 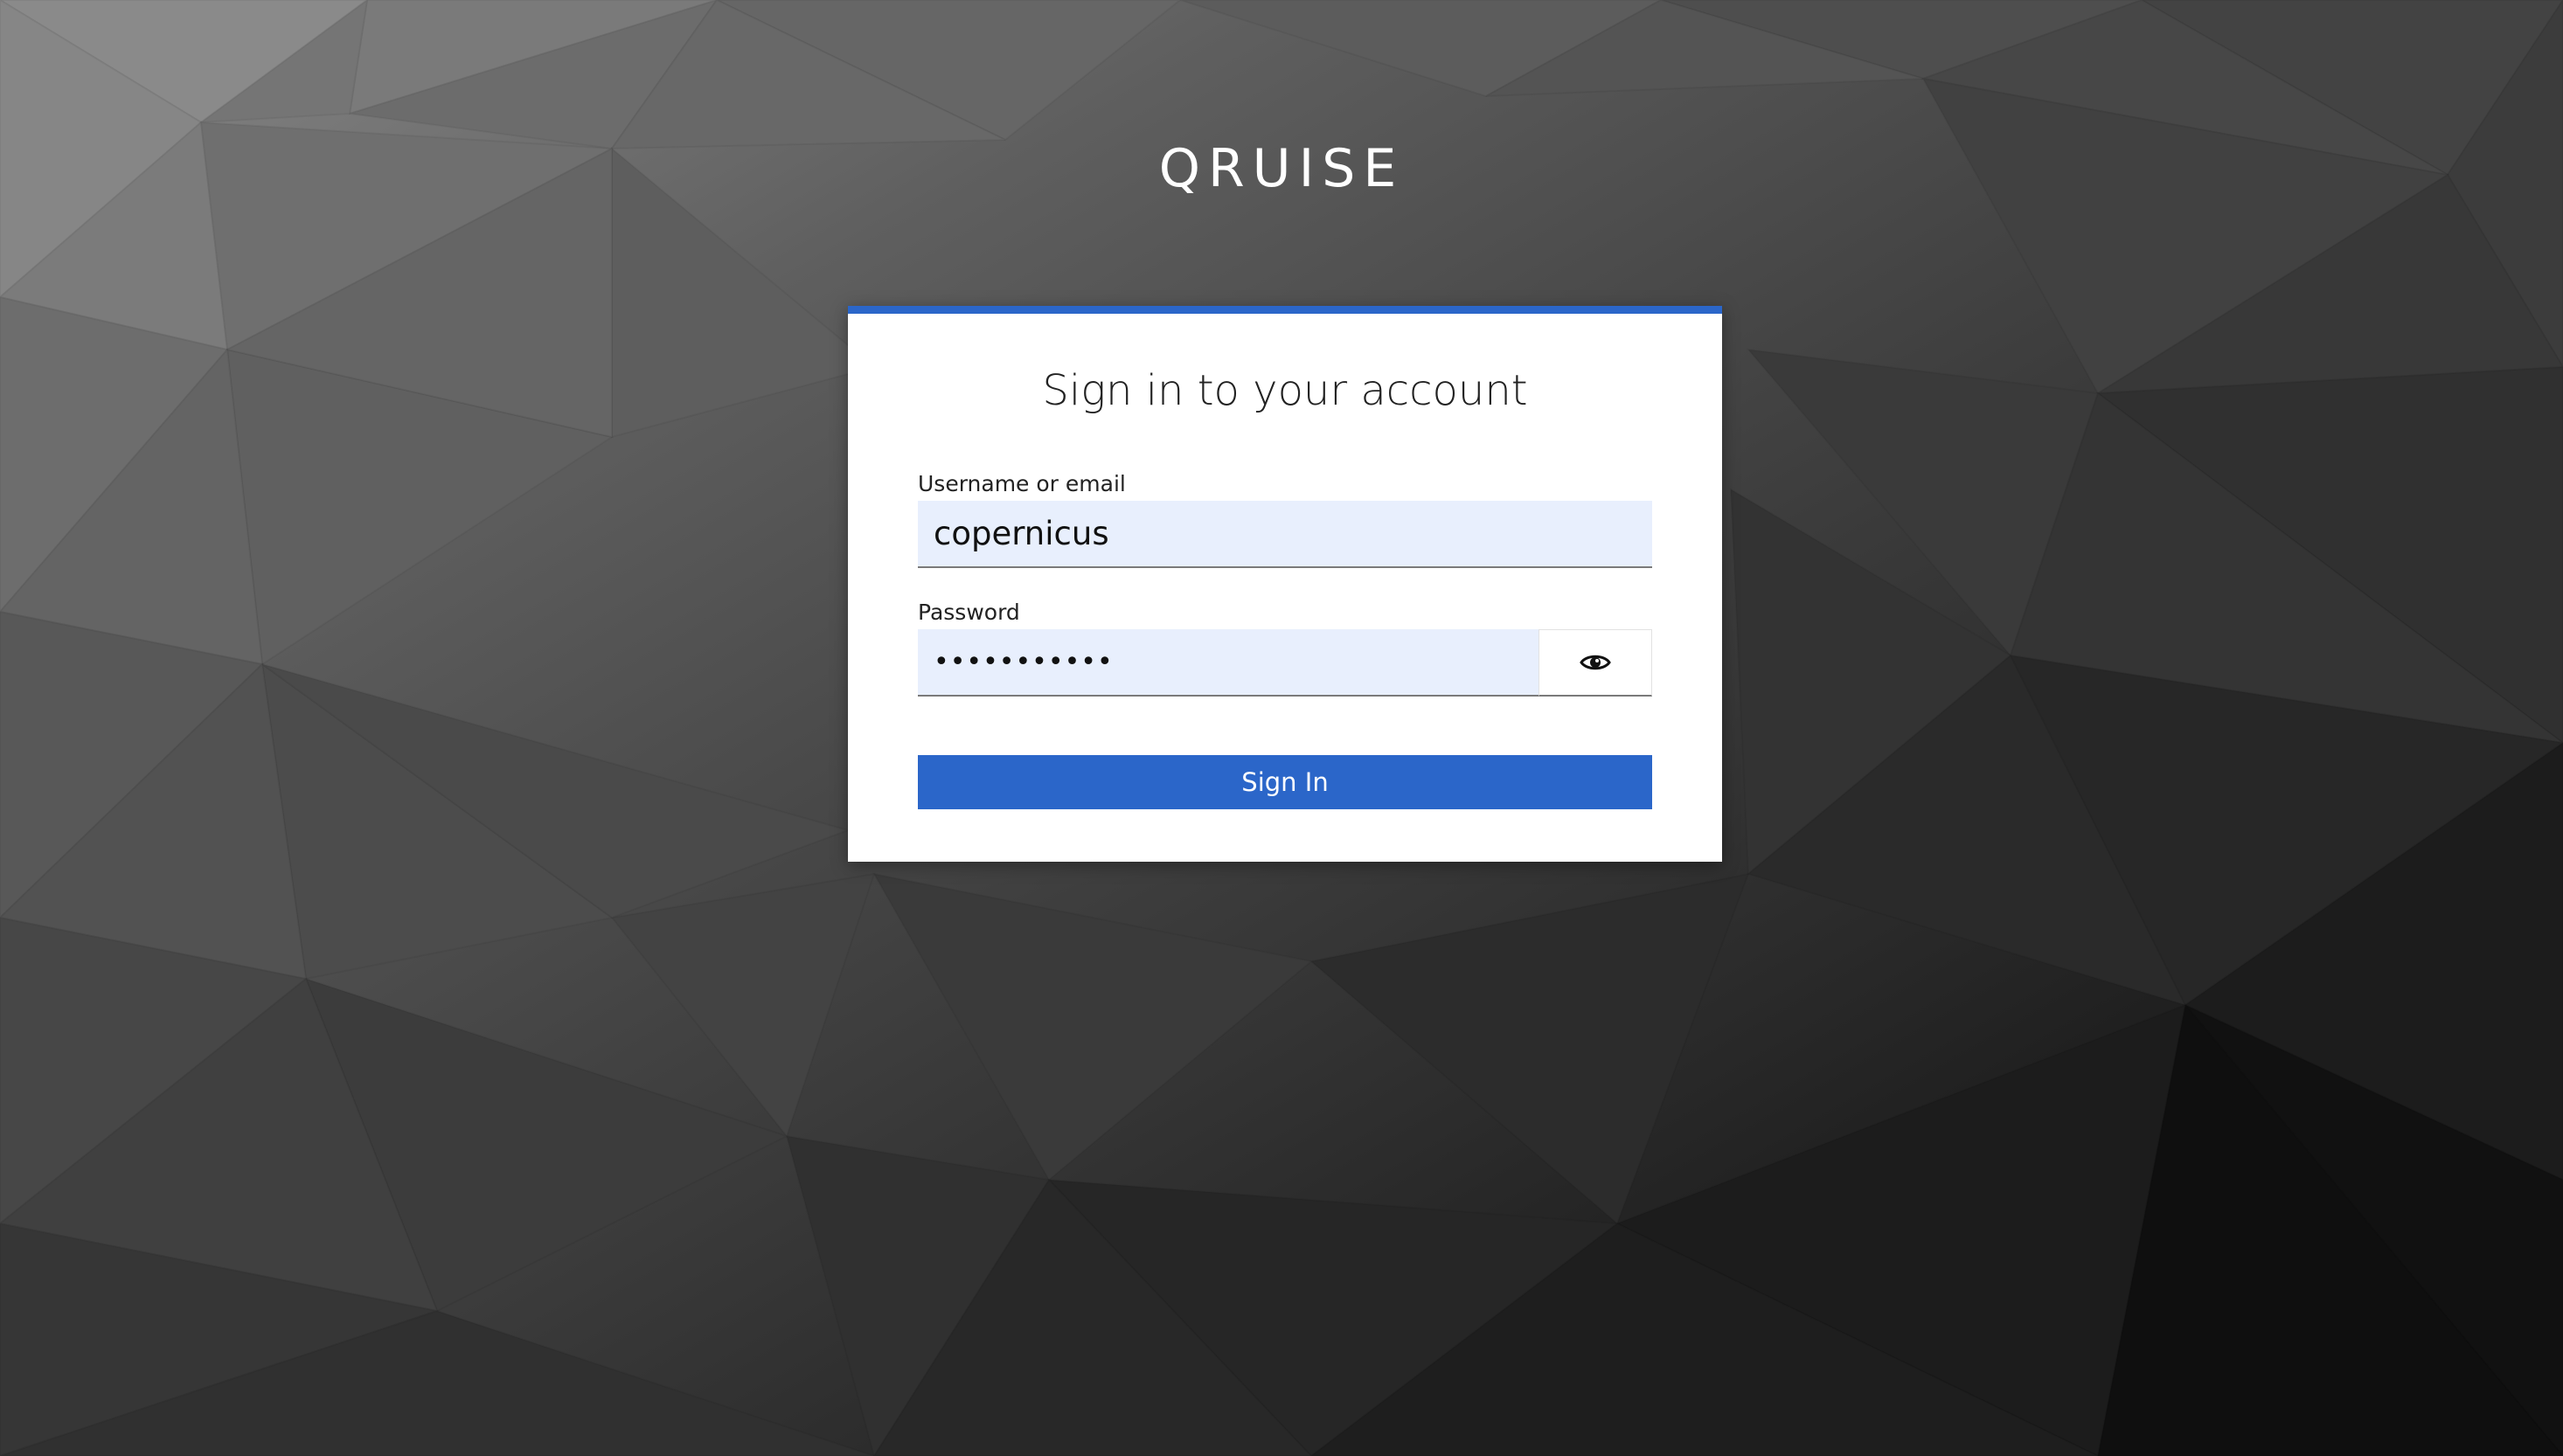 I want to click on brand-logo: QRUISE, so click(x=1281, y=168).